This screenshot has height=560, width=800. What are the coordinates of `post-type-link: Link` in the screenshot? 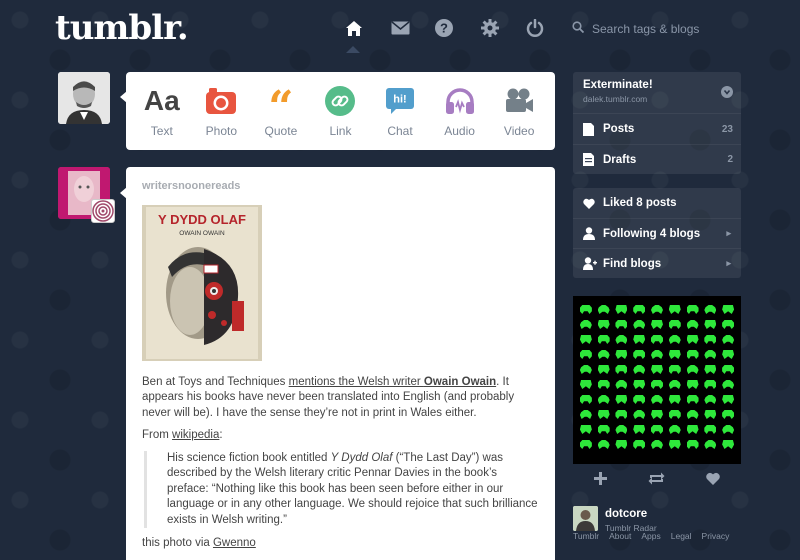 It's located at (340, 111).